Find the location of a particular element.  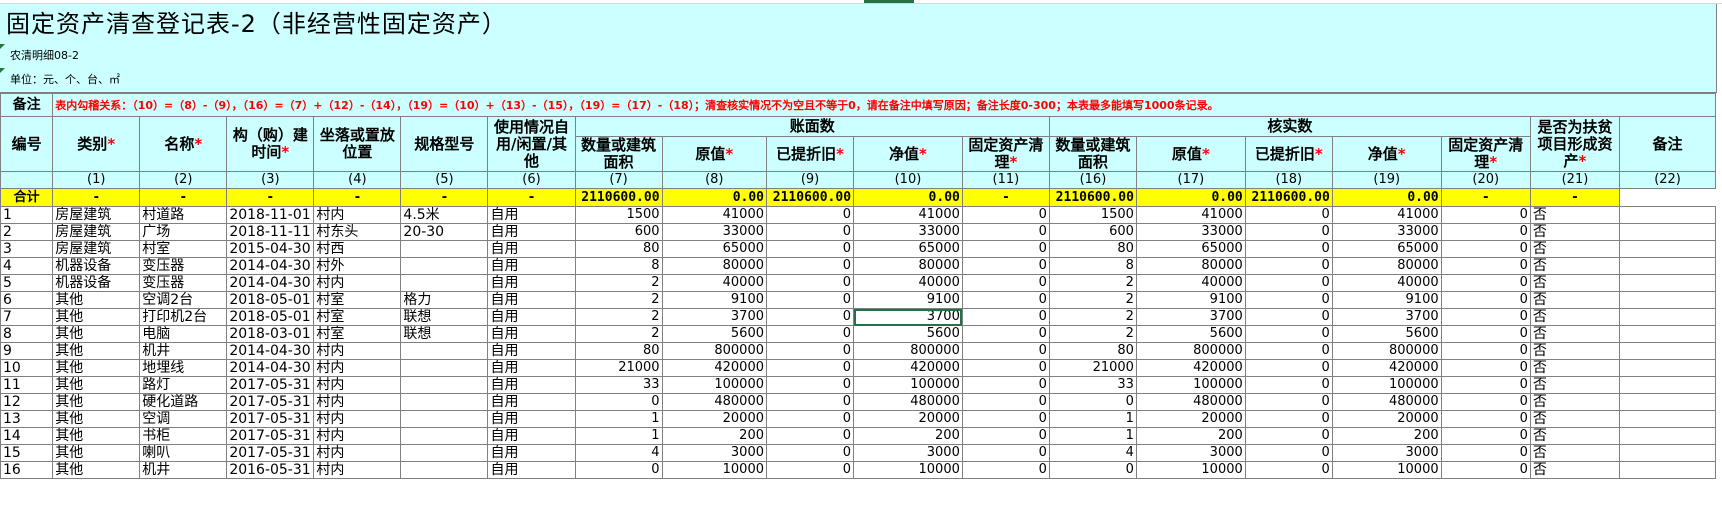

table-cell: 2017-05-31 is located at coordinates (270, 419).